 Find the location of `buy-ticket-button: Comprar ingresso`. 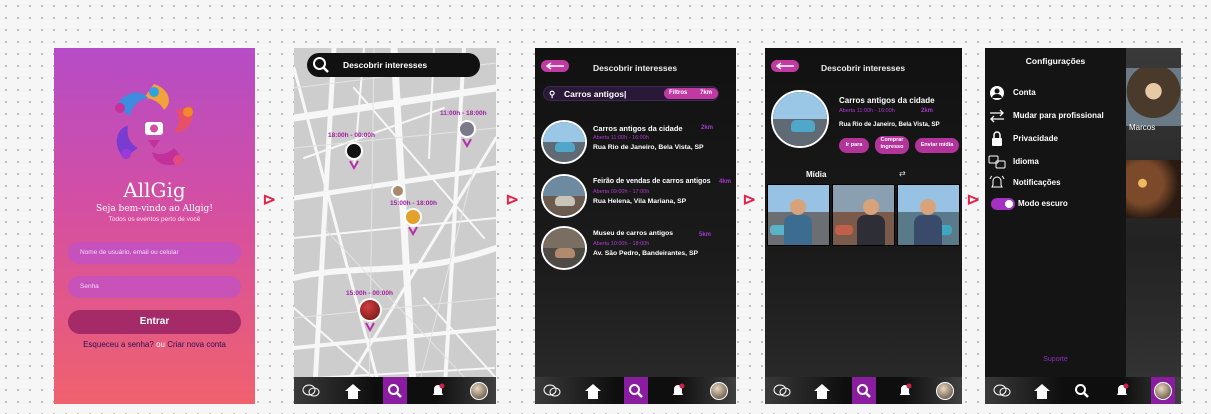

buy-ticket-button: Comprar ingresso is located at coordinates (892, 145).